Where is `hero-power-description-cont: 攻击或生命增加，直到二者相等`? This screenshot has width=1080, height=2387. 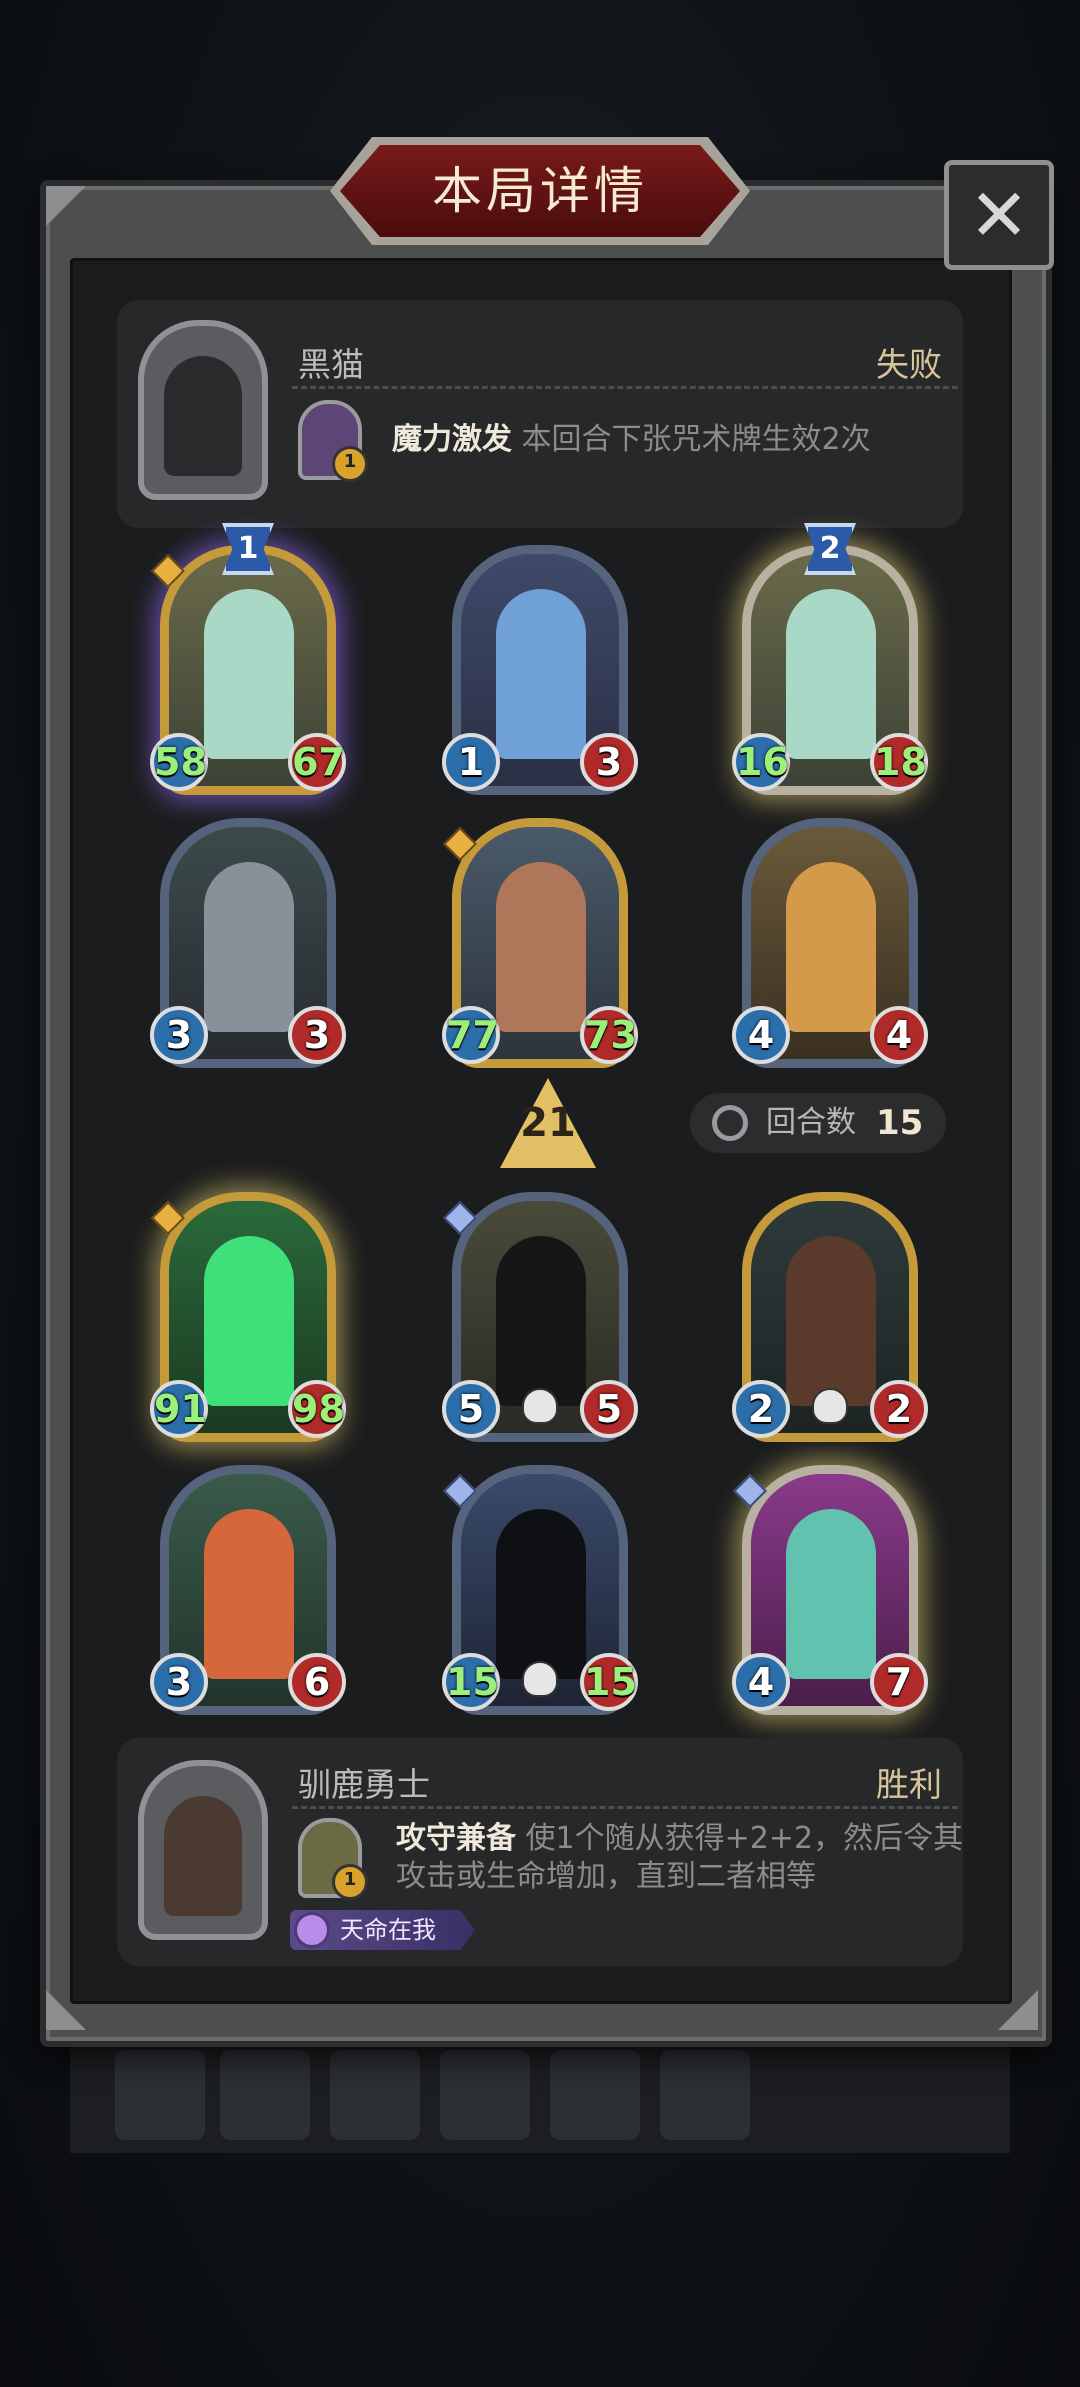
hero-power-description-cont: 攻击或生命增加，直到二者相等 is located at coordinates (606, 1876).